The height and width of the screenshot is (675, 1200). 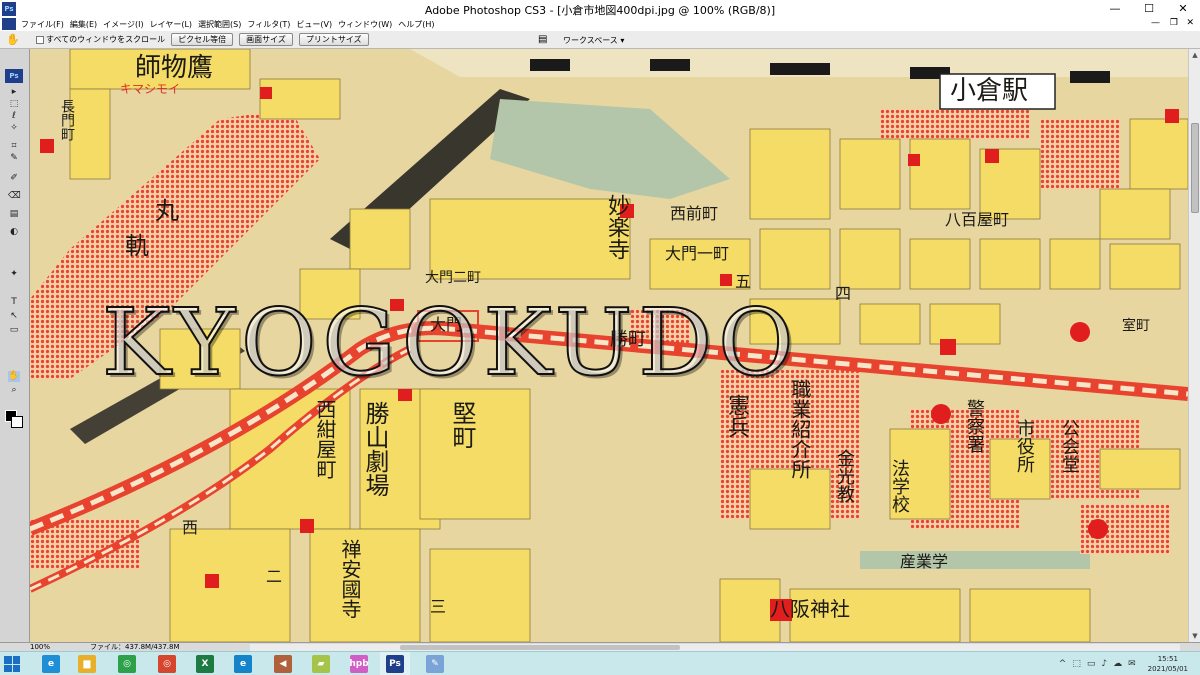 I want to click on magic-wand-tool-icon: ✧, so click(x=14, y=128).